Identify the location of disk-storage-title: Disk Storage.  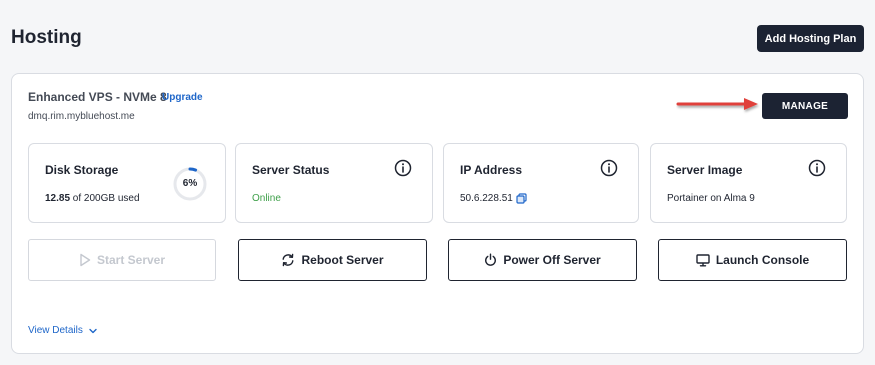
(82, 170).